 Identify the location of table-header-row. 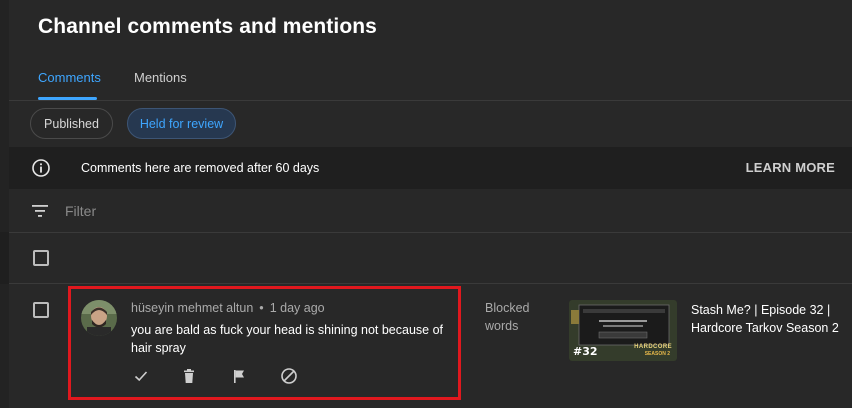
(430, 258).